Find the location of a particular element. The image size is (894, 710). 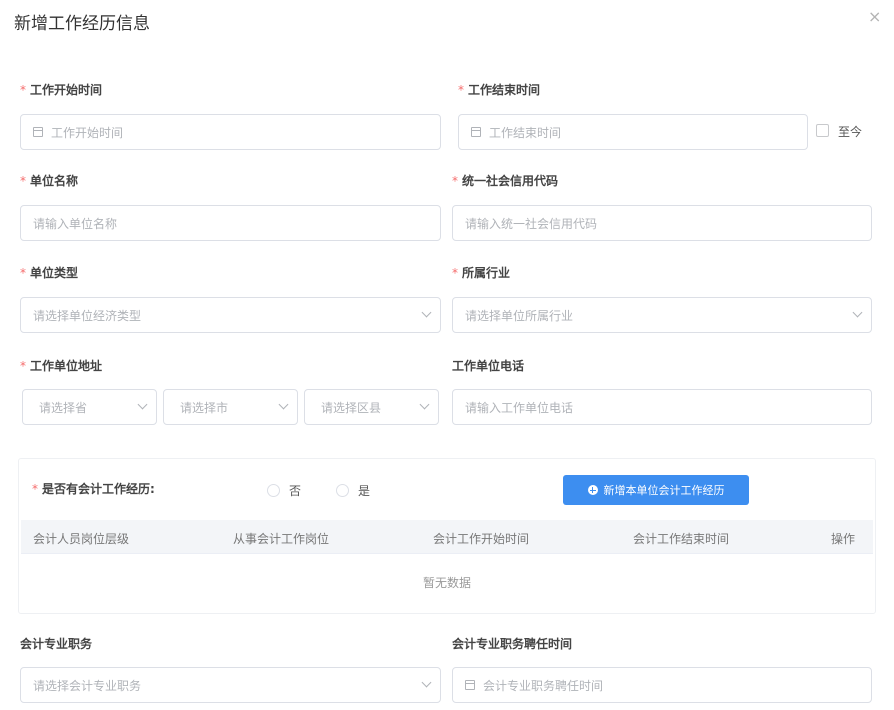

district-select: 请选择区县 is located at coordinates (371, 407).